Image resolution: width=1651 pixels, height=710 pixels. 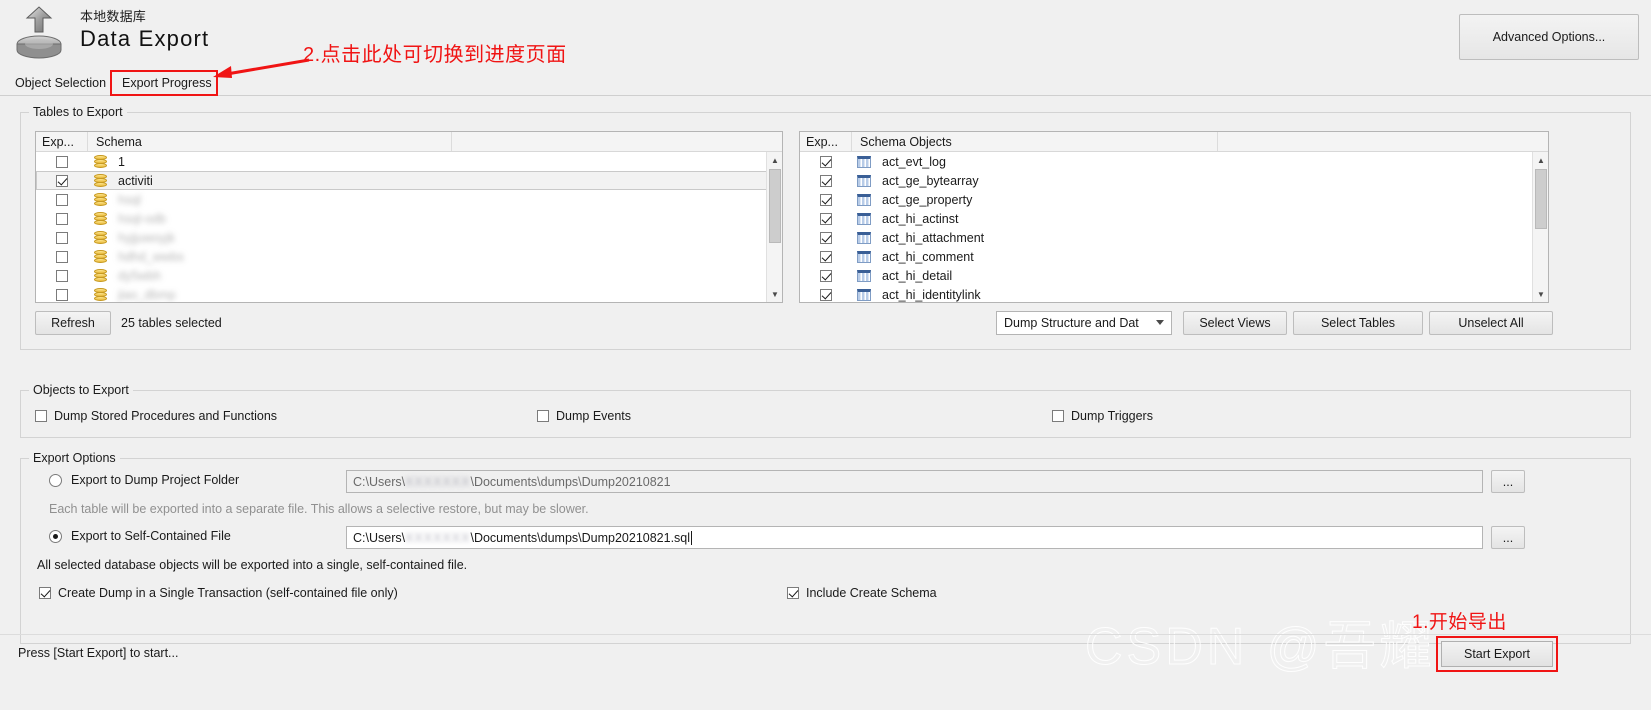 What do you see at coordinates (1174, 237) in the screenshot?
I see `table-row: act_hi_attachment` at bounding box center [1174, 237].